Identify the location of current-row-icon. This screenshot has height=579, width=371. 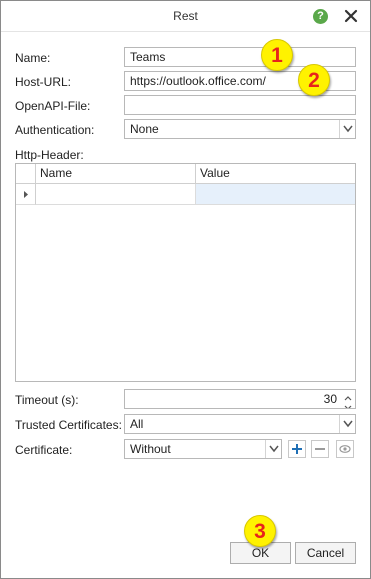
(26, 194).